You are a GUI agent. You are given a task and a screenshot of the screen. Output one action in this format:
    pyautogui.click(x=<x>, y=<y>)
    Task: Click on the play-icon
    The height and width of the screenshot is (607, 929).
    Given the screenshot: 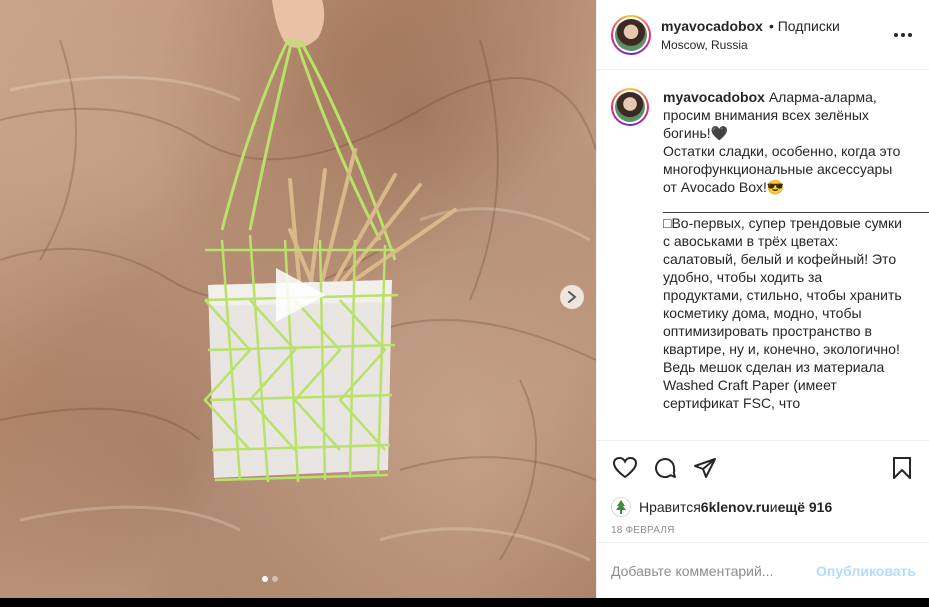 What is the action you would take?
    pyautogui.click(x=299, y=295)
    